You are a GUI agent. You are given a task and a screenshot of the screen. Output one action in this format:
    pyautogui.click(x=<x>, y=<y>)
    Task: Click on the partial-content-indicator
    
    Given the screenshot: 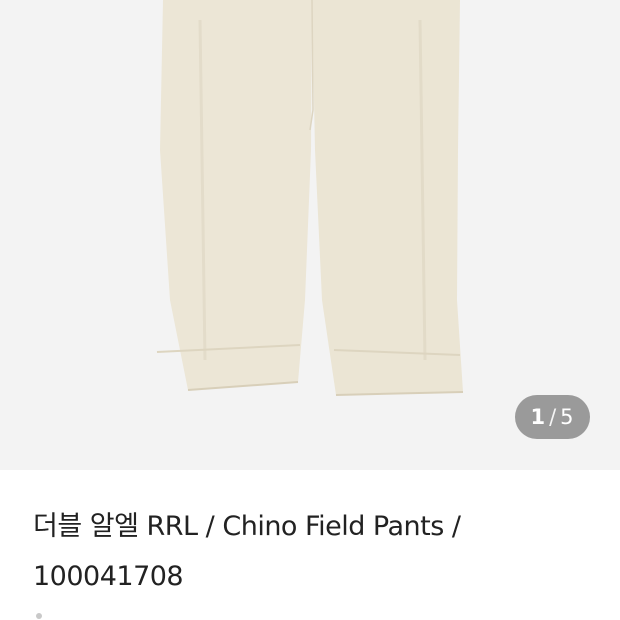 What is the action you would take?
    pyautogui.click(x=39, y=616)
    